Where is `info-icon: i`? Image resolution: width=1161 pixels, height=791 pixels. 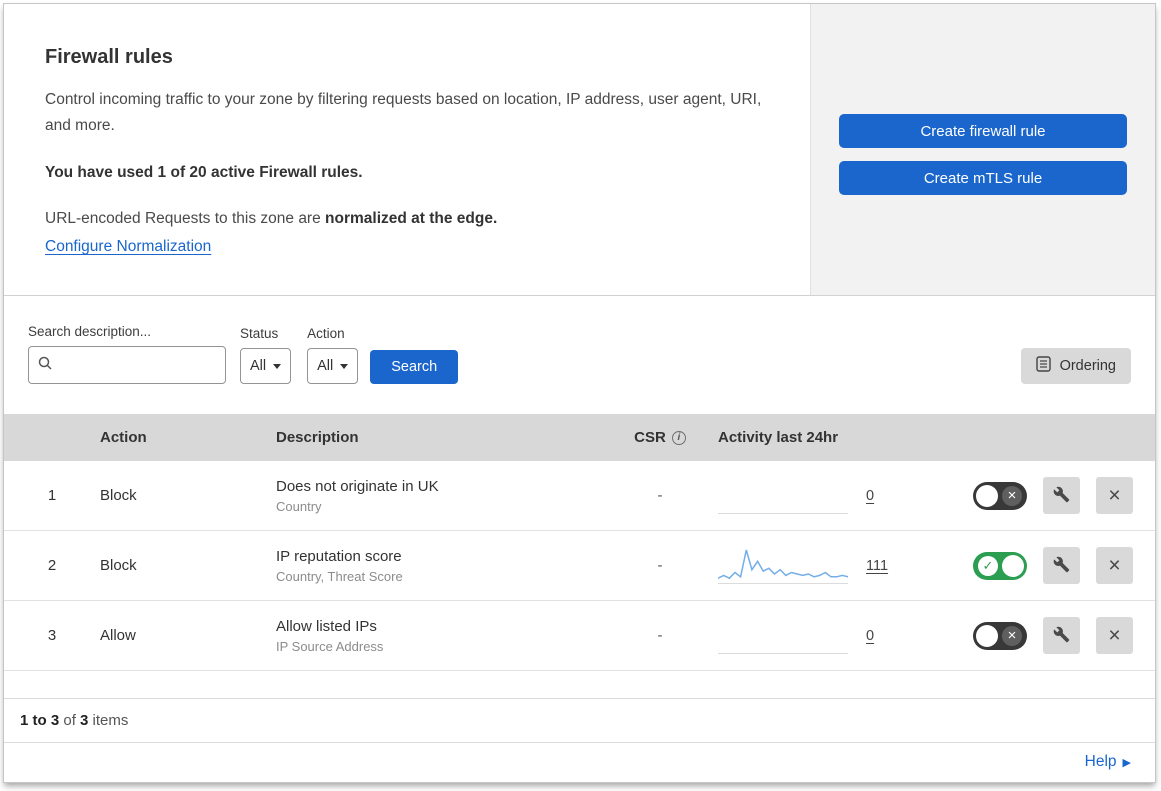
info-icon: i is located at coordinates (678, 437).